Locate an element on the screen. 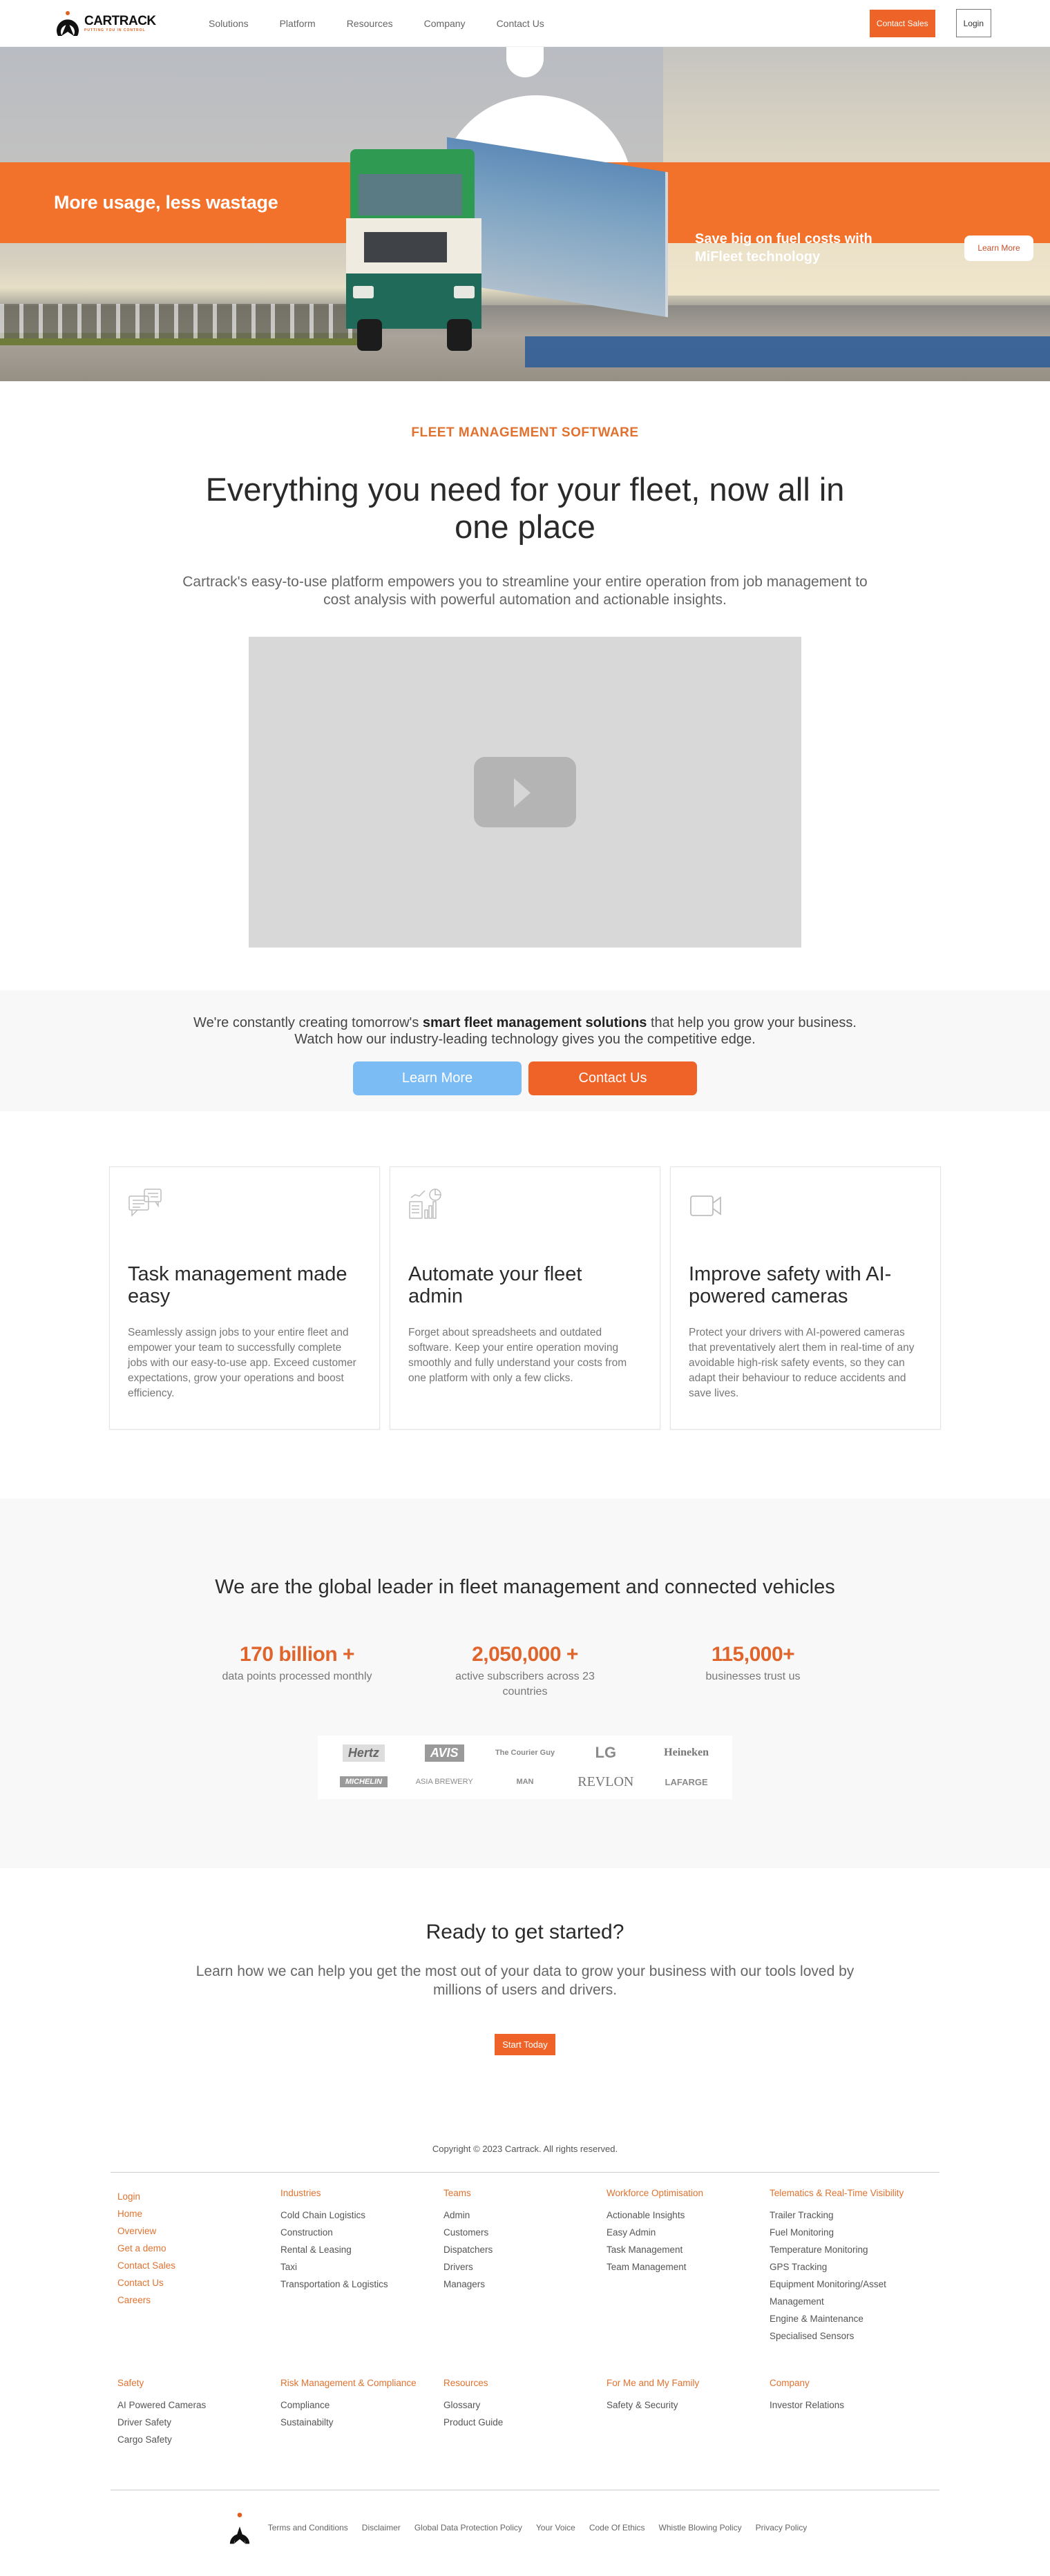 The height and width of the screenshot is (2576, 1050). legal-code-of-ethics: Code Of Ethics is located at coordinates (617, 2527).